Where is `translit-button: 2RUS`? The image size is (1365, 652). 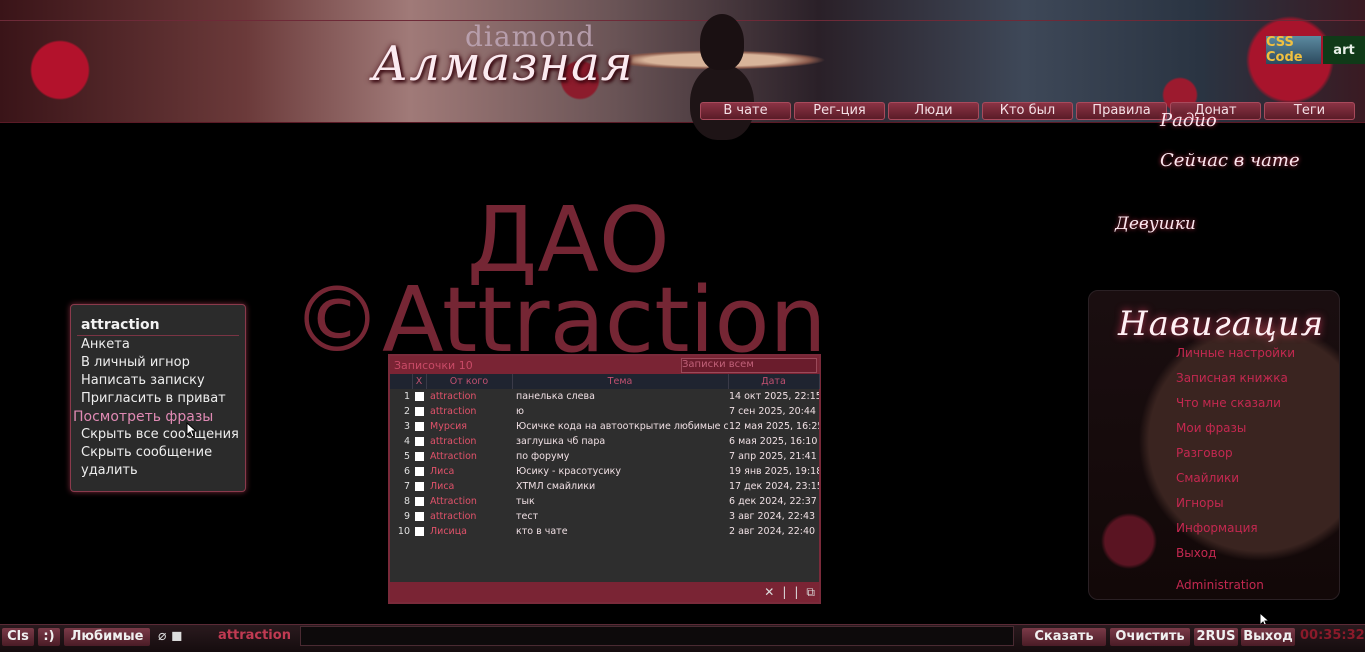
translit-button: 2RUS is located at coordinates (1216, 637).